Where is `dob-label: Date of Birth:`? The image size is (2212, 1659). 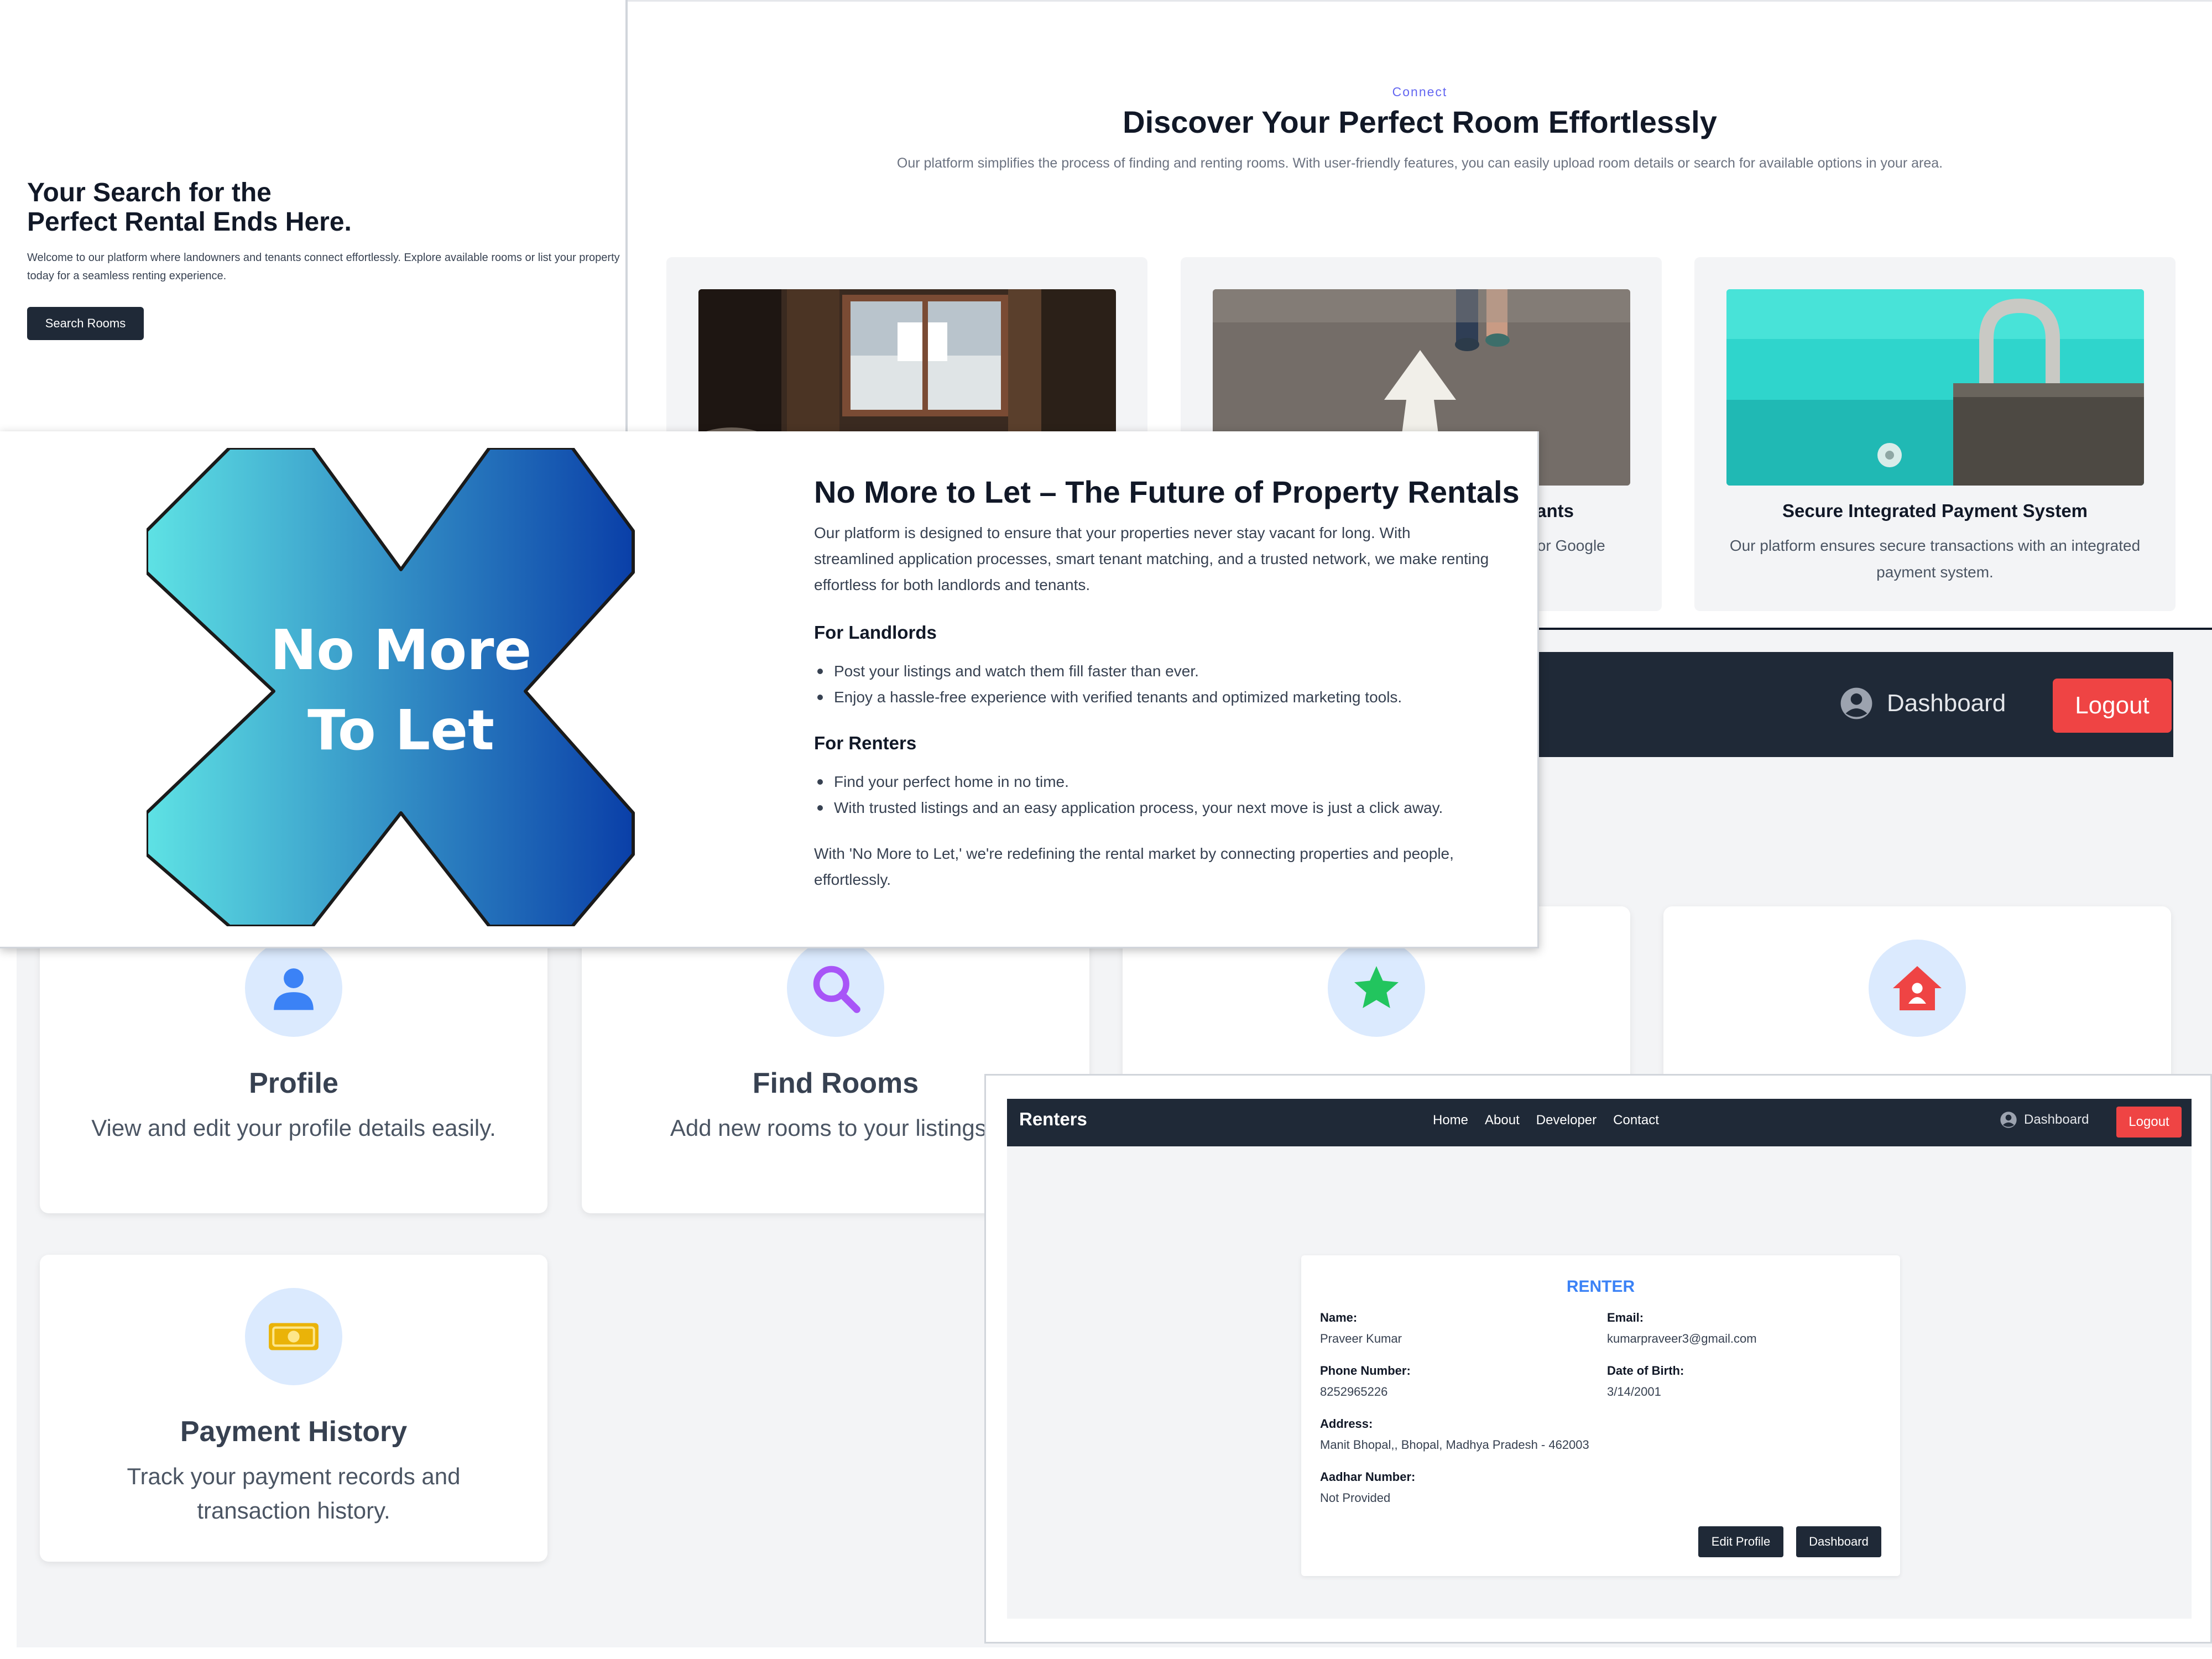 dob-label: Date of Birth: is located at coordinates (1646, 1371).